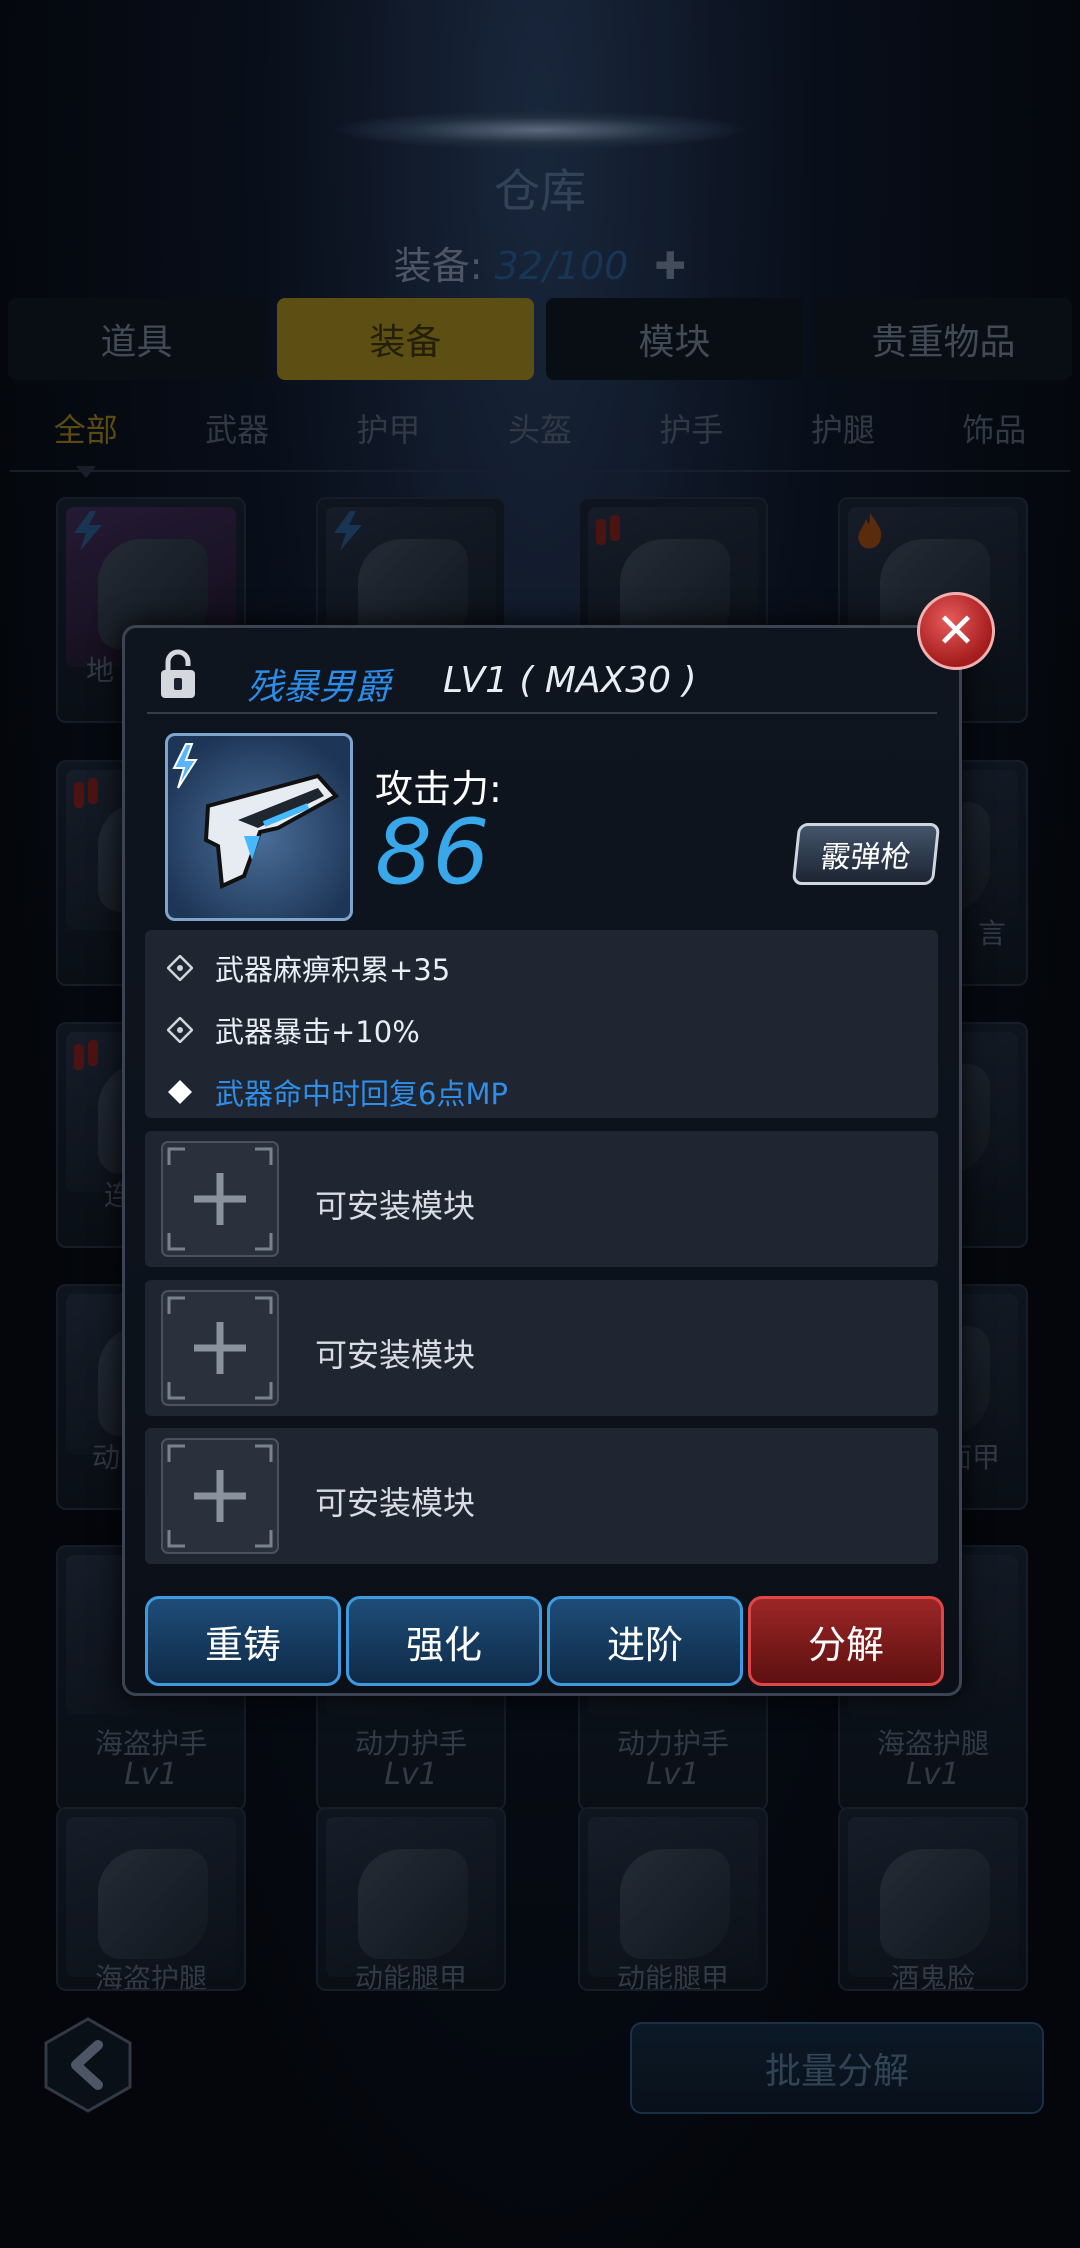 The width and height of the screenshot is (1080, 2248). I want to click on tab-valuables: 贵重物品, so click(943, 339).